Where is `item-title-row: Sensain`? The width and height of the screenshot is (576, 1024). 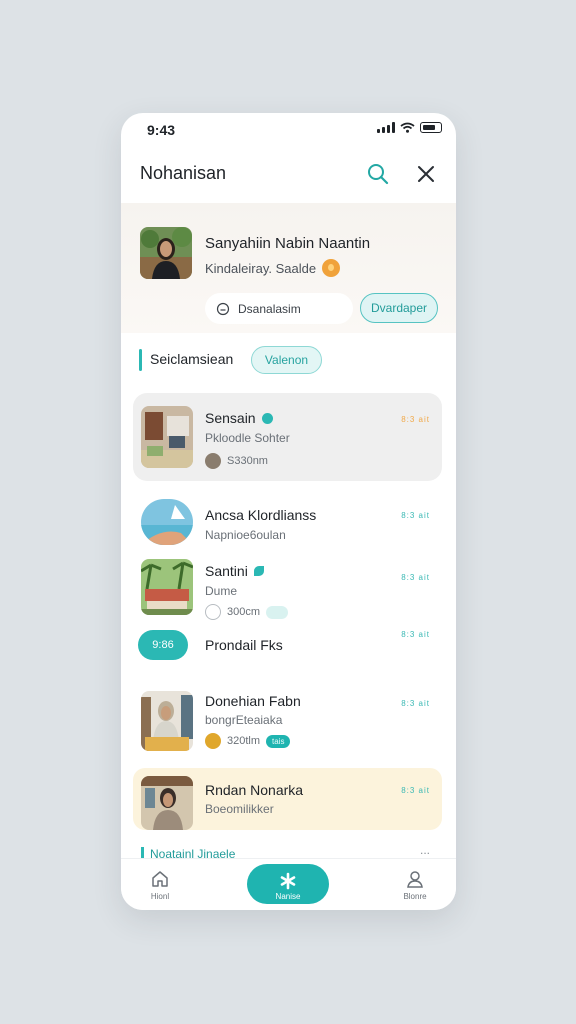
item-title-row: Sensain is located at coordinates (239, 418).